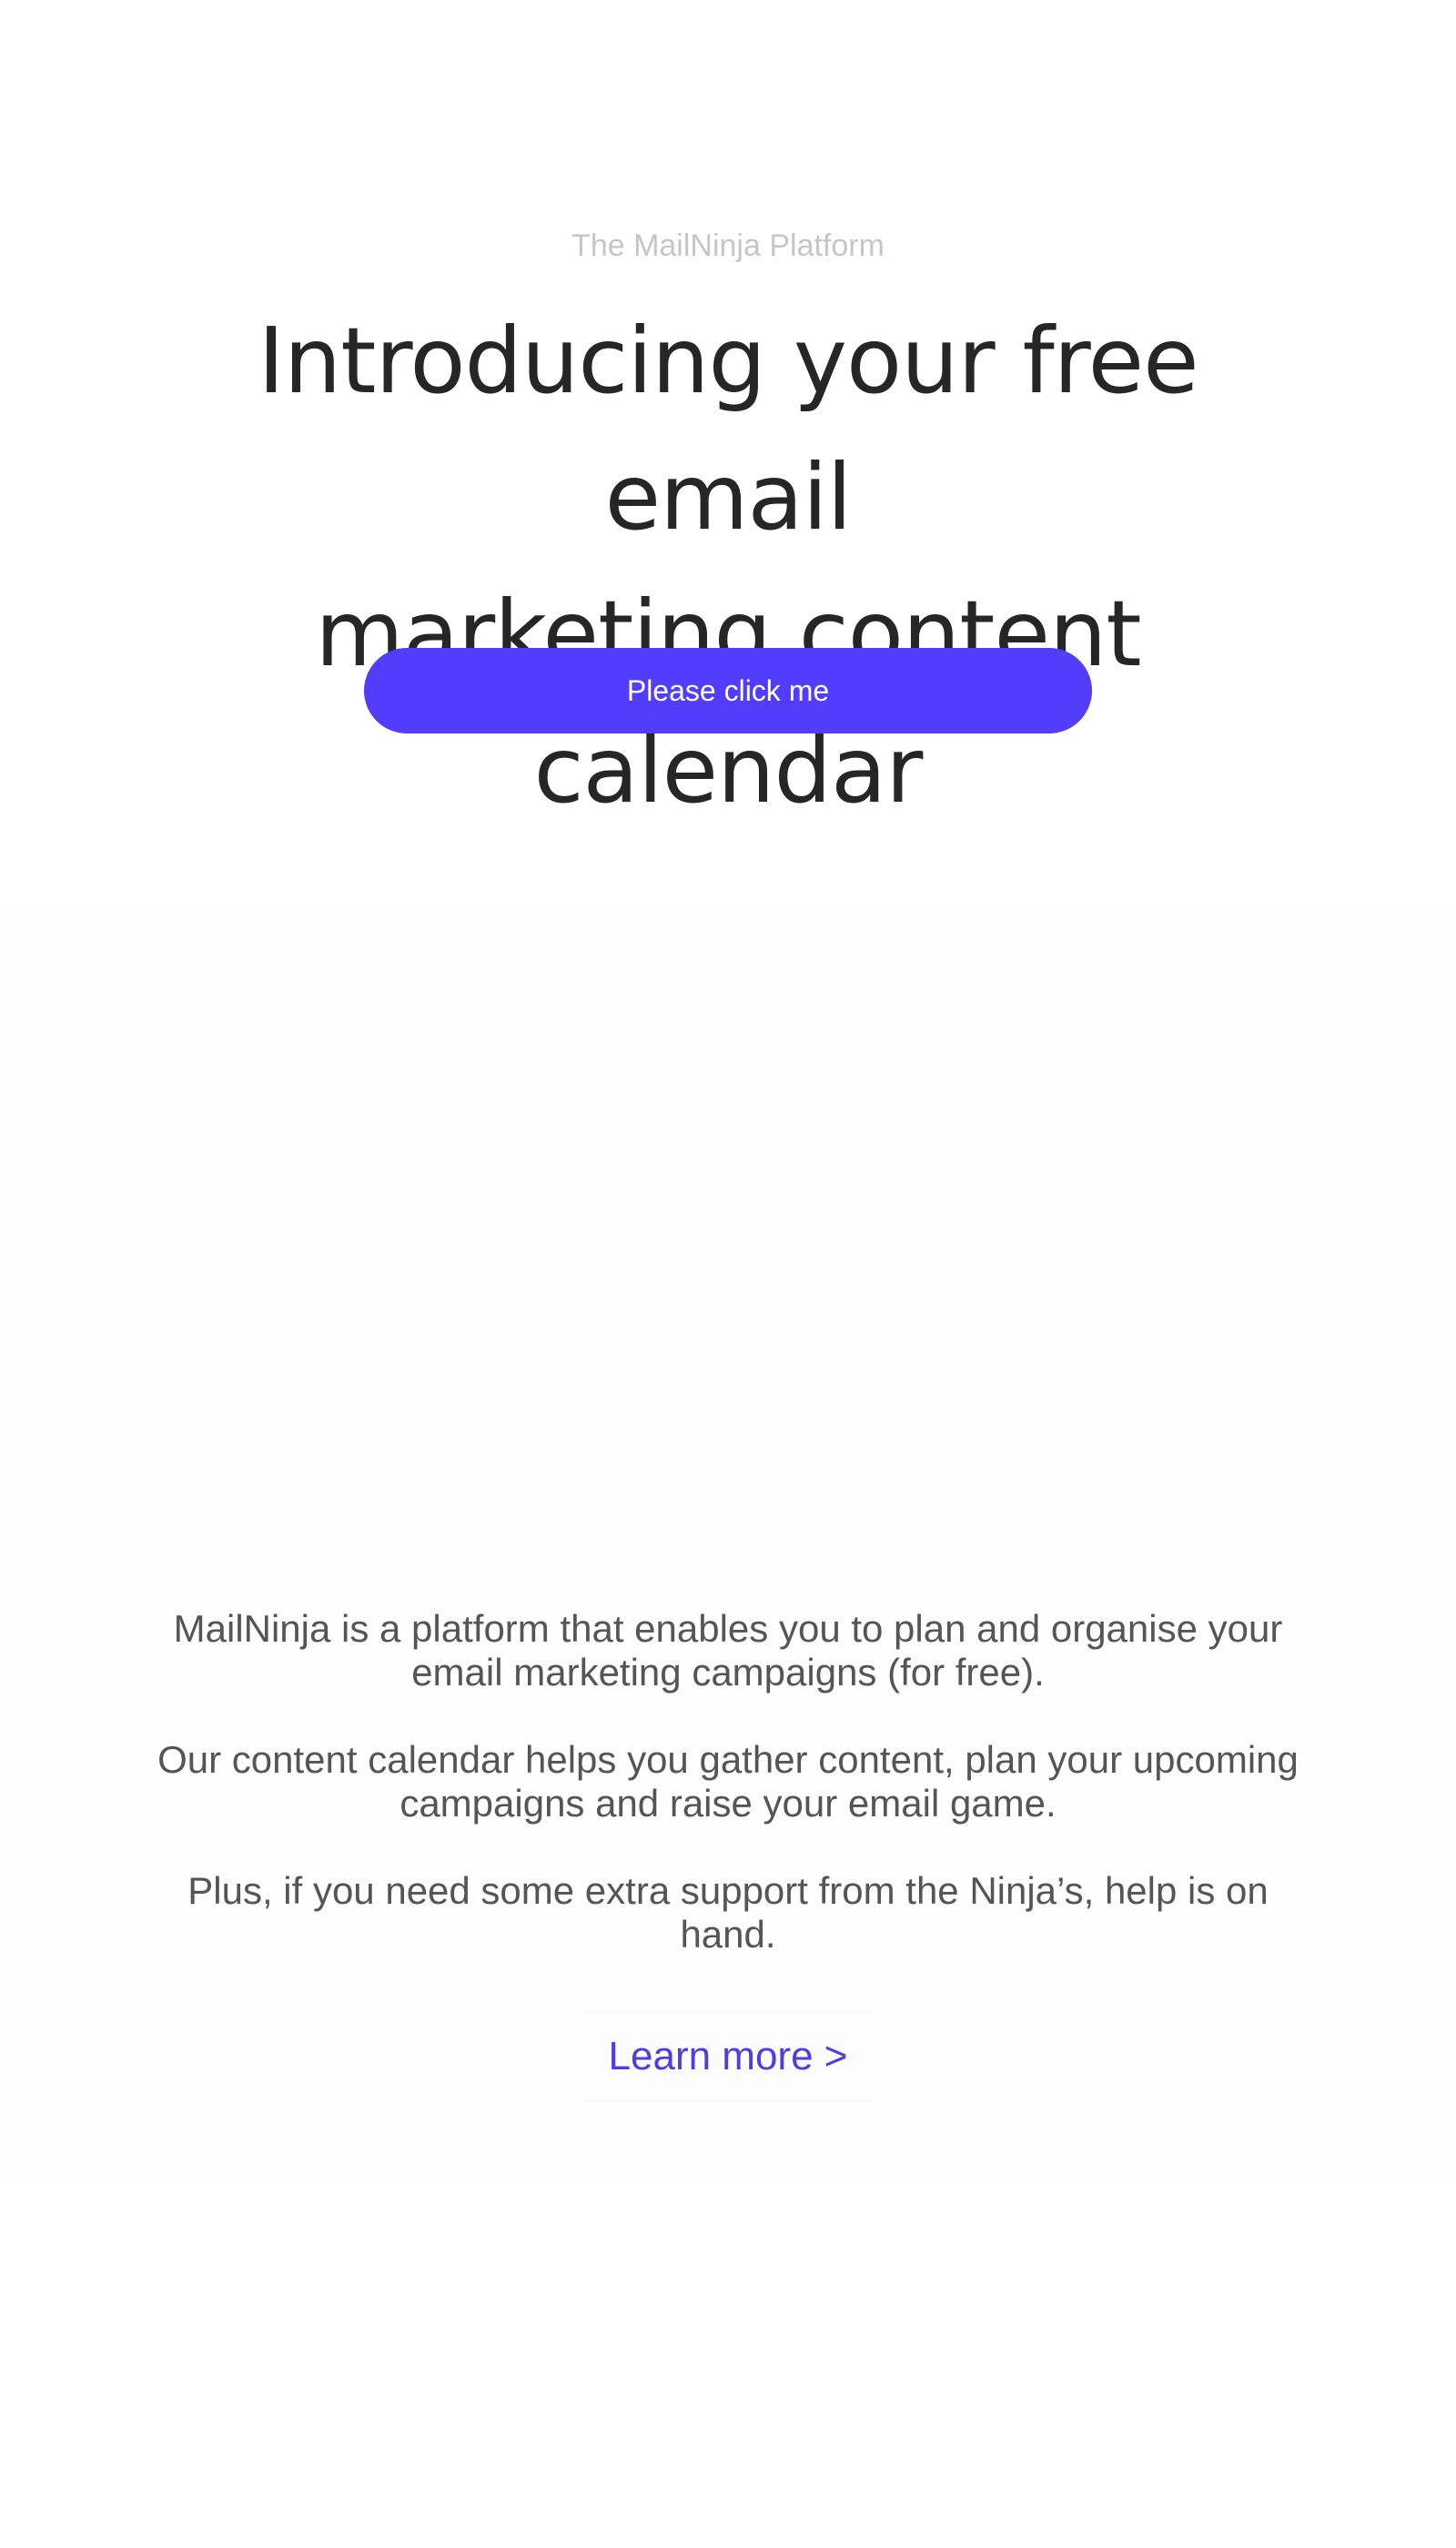  I want to click on page-title-line-1: Introducing your free email, so click(728, 430).